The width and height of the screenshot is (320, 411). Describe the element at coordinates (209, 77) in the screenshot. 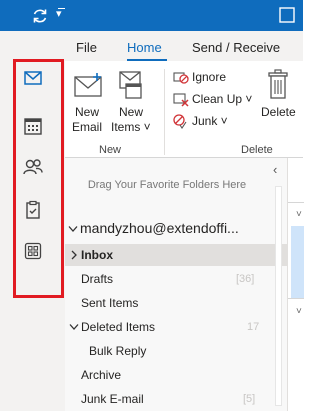

I see `ignore-label: Ignore` at that location.